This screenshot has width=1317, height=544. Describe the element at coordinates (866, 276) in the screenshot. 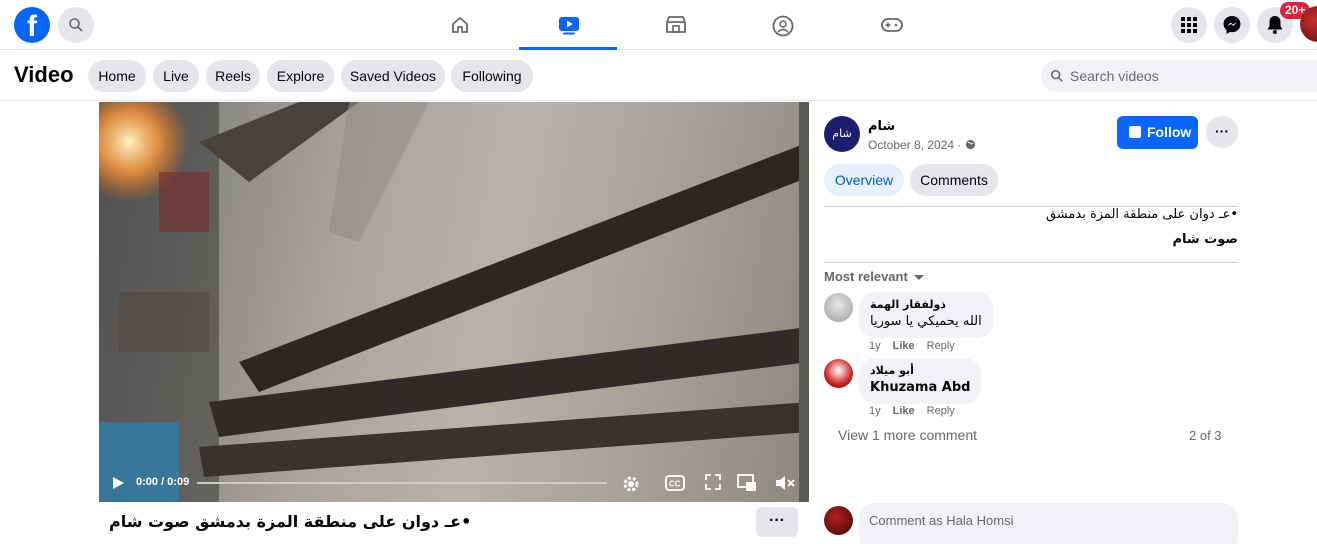

I see `comment-sort-dropdown: Most relevant` at that location.